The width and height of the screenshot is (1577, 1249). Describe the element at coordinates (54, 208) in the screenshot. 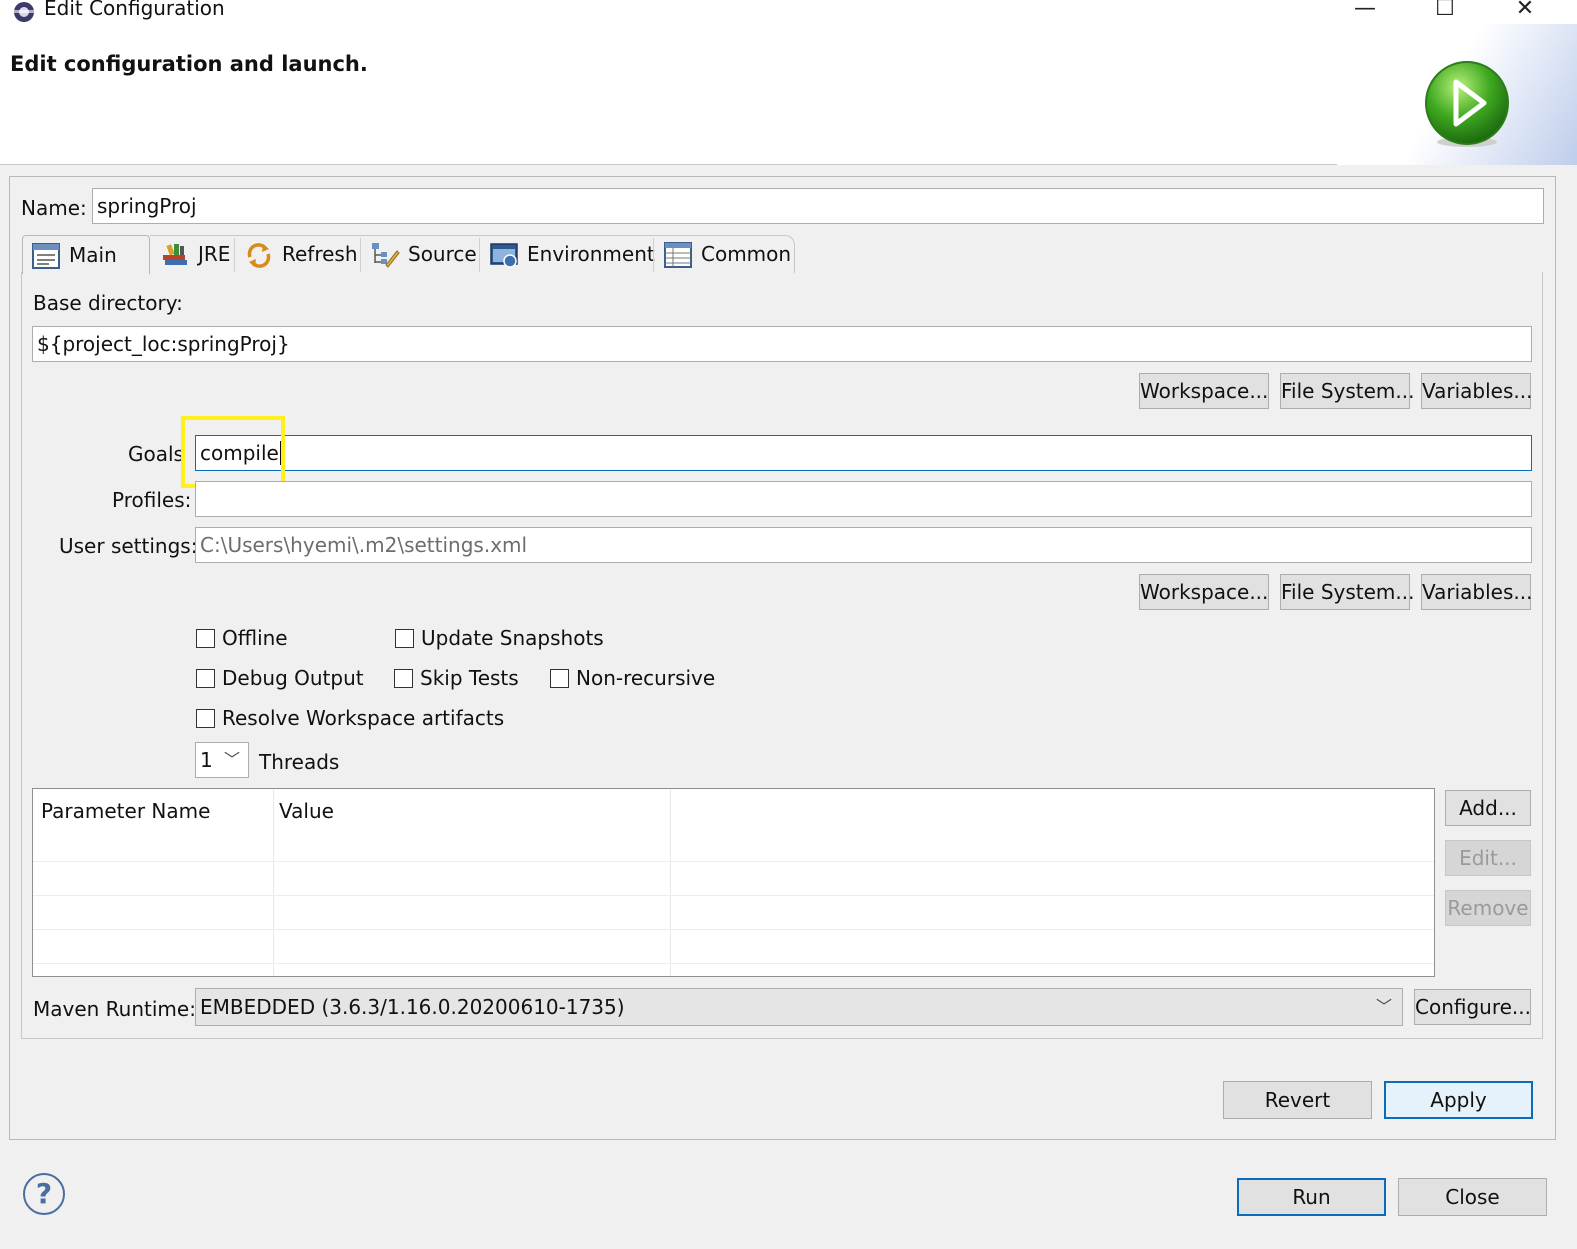

I see `name-label: Name:` at that location.